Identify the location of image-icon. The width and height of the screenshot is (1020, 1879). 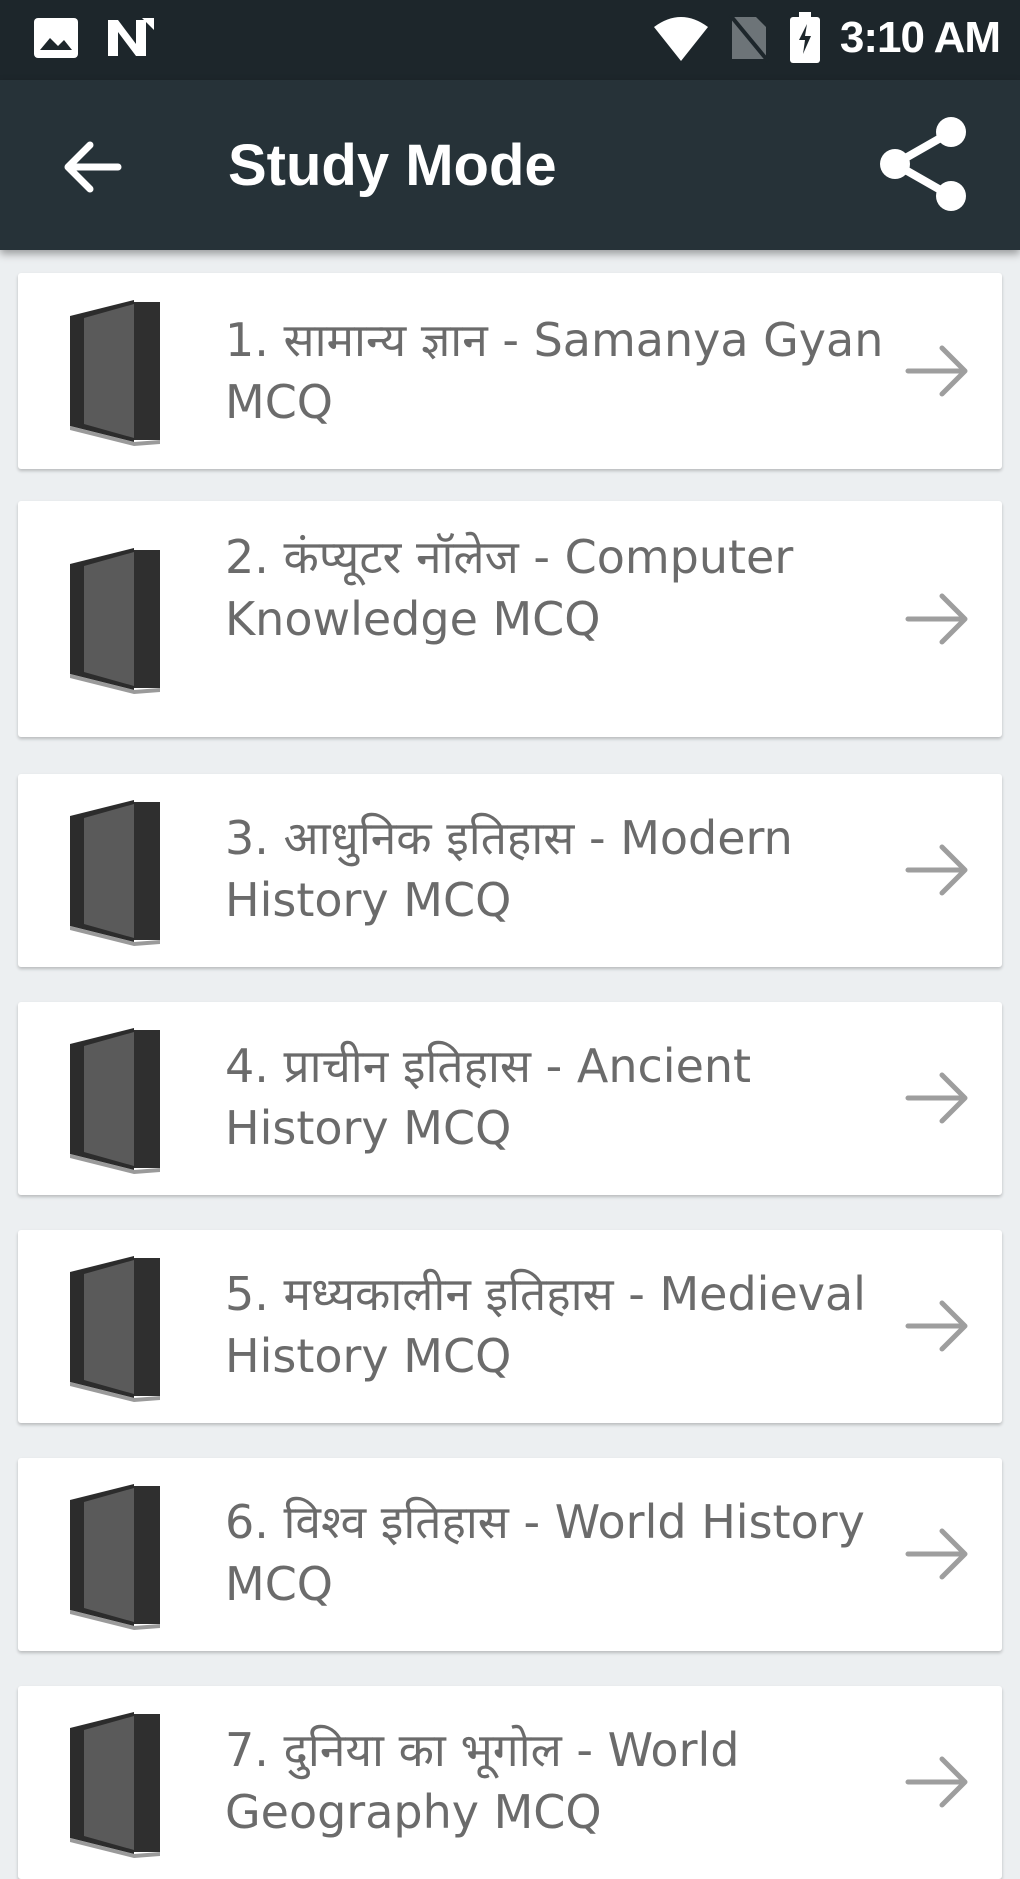
(56, 38).